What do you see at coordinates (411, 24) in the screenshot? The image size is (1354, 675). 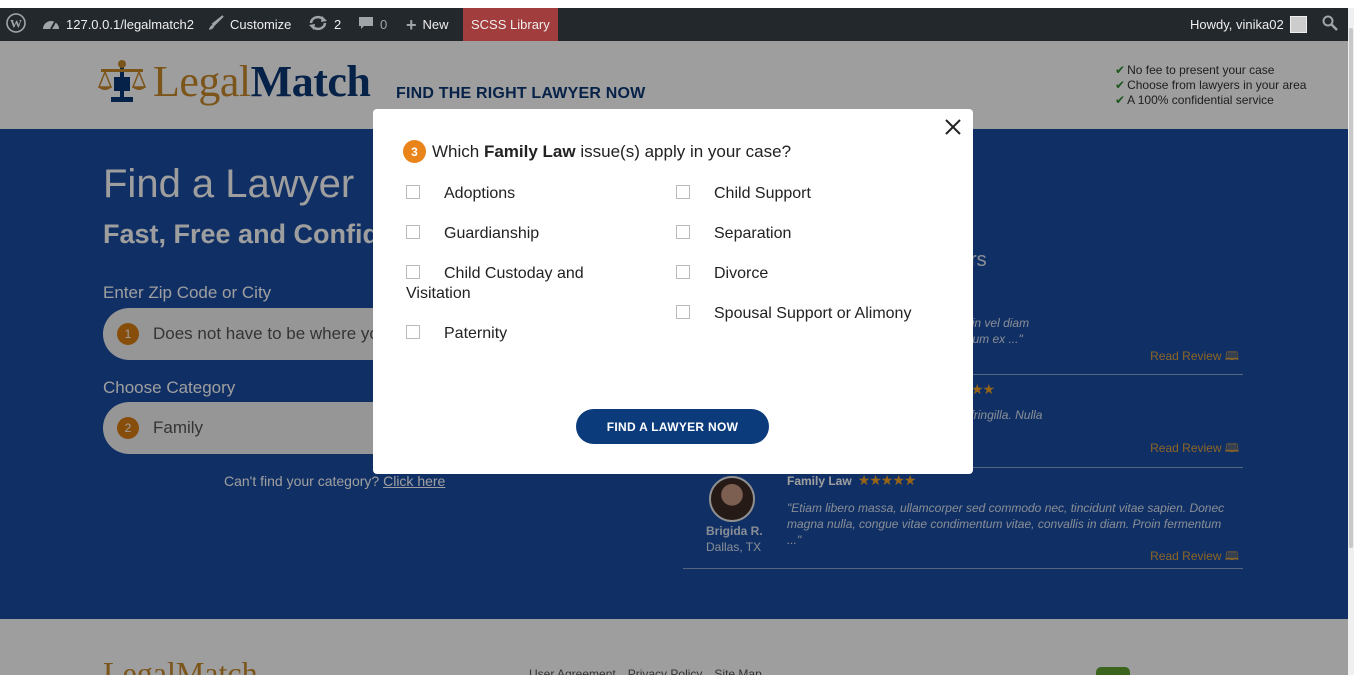 I see `plus-icon: +` at bounding box center [411, 24].